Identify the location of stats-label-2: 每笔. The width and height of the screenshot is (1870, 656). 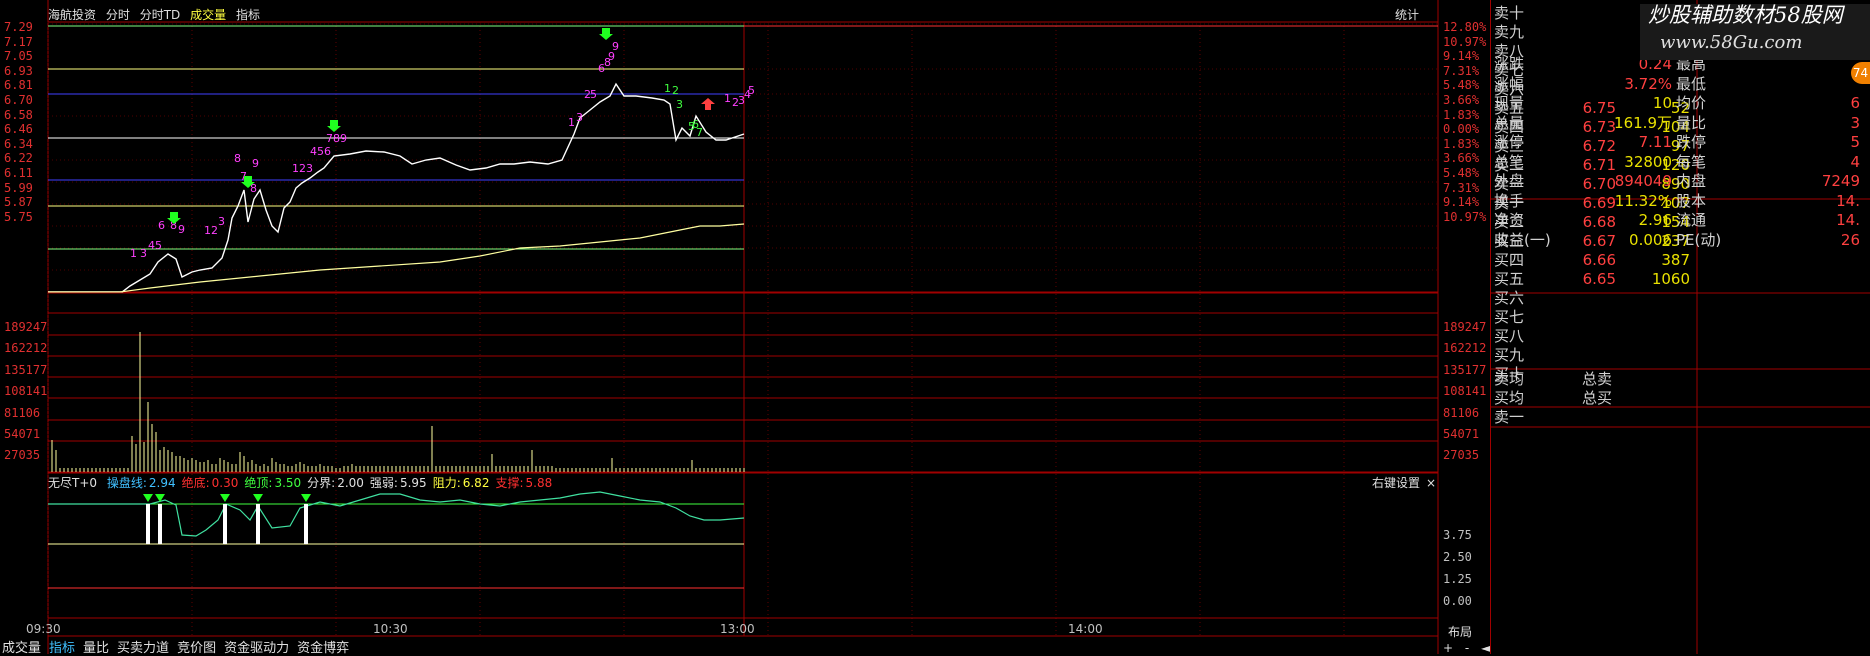
(1691, 161).